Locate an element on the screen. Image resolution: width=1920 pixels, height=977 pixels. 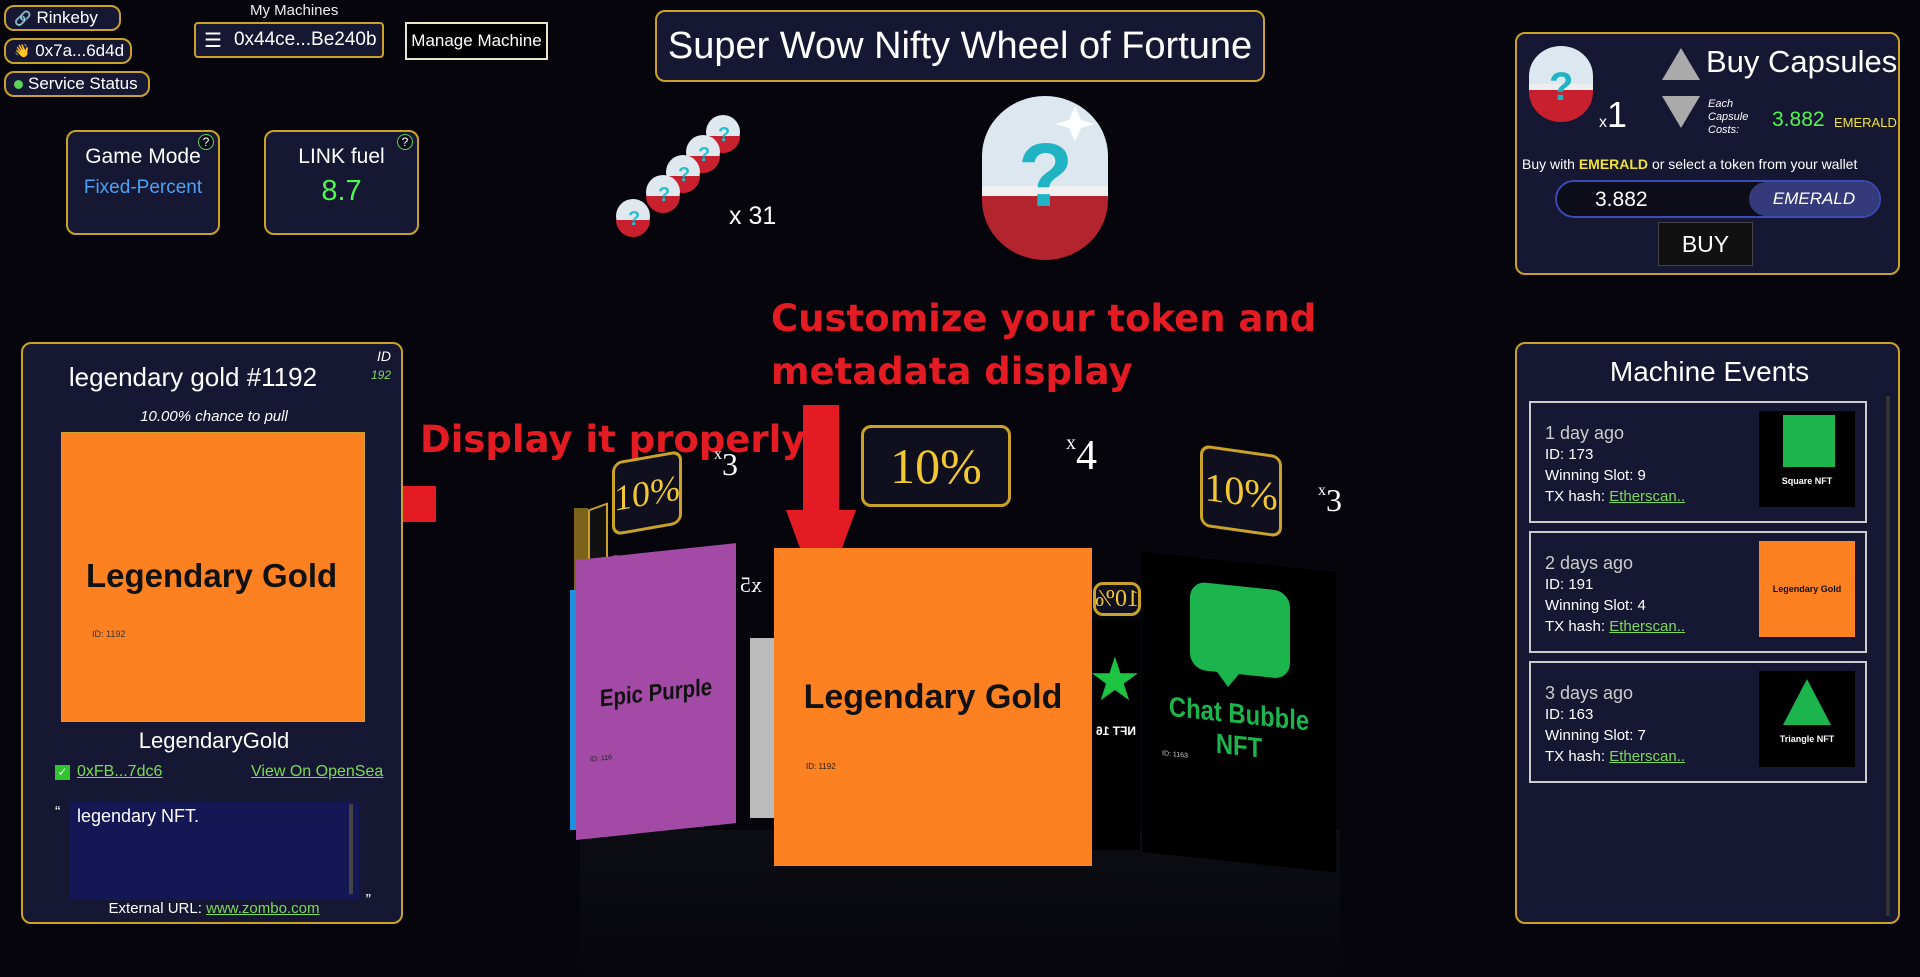
thumb-label: Square NFT is located at coordinates (1807, 481).